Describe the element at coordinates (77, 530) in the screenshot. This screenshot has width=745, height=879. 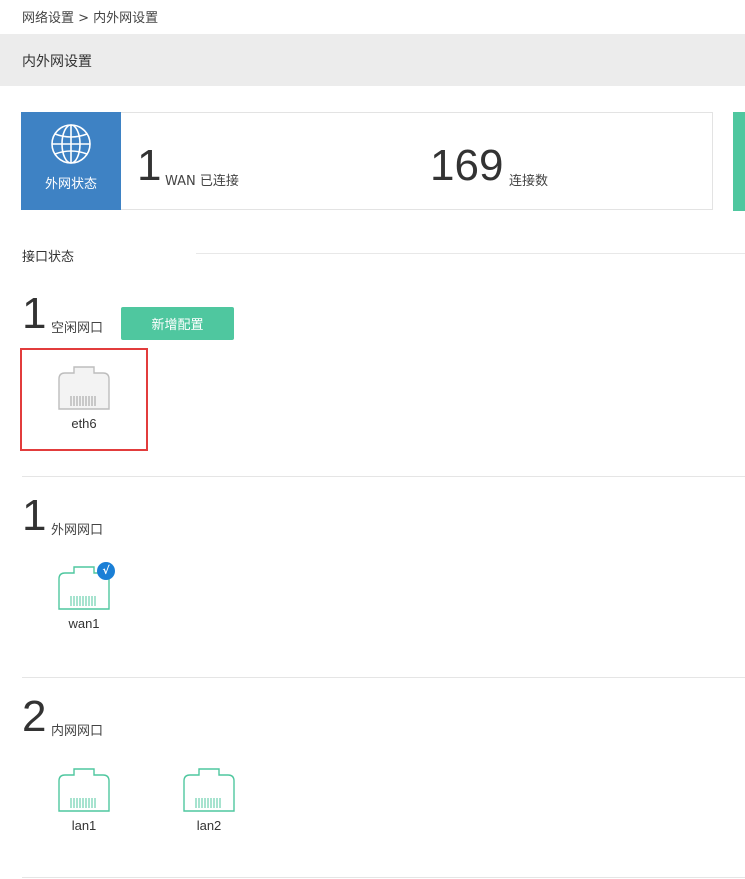
I see `wan-port-label: 外网网口` at that location.